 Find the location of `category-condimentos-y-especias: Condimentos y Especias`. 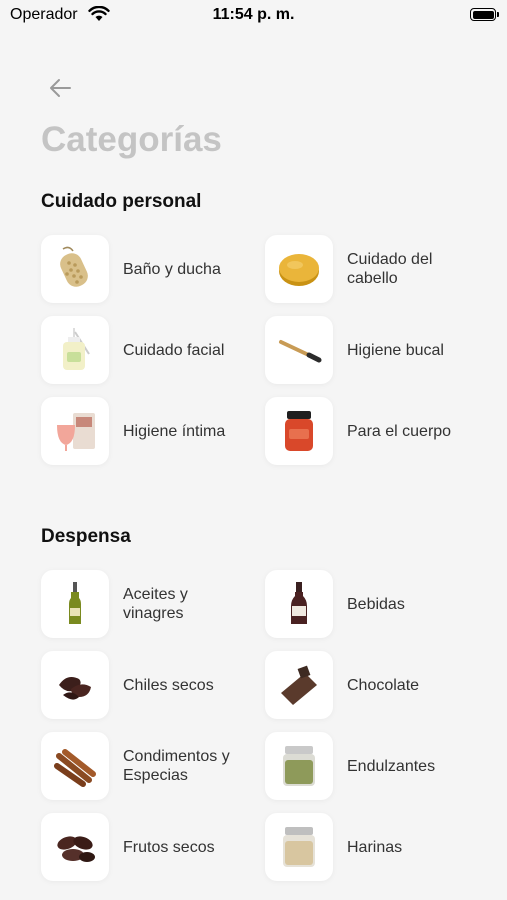

category-condimentos-y-especias: Condimentos y Especias is located at coordinates (146, 766).